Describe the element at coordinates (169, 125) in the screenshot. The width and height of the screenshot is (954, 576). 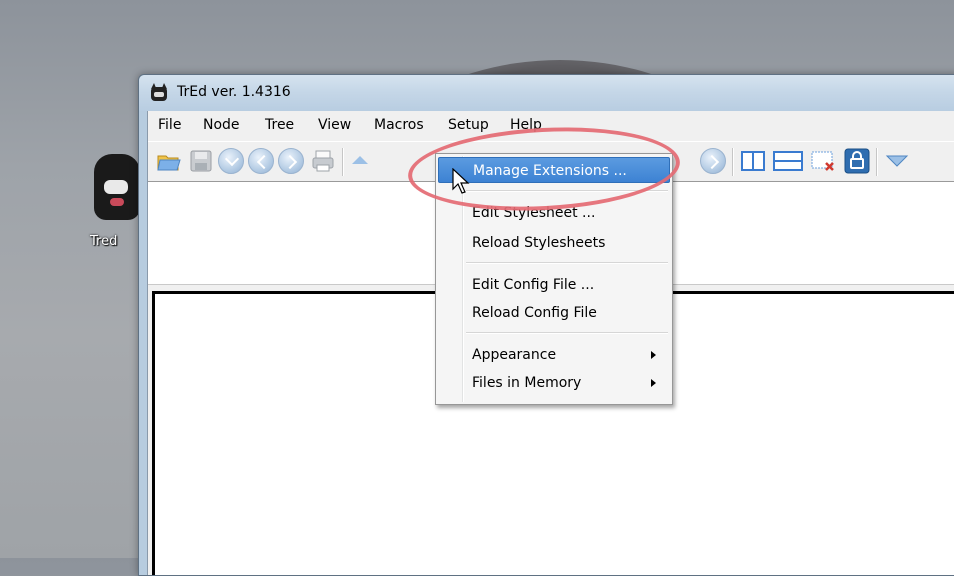
I see `menu-file: File` at that location.